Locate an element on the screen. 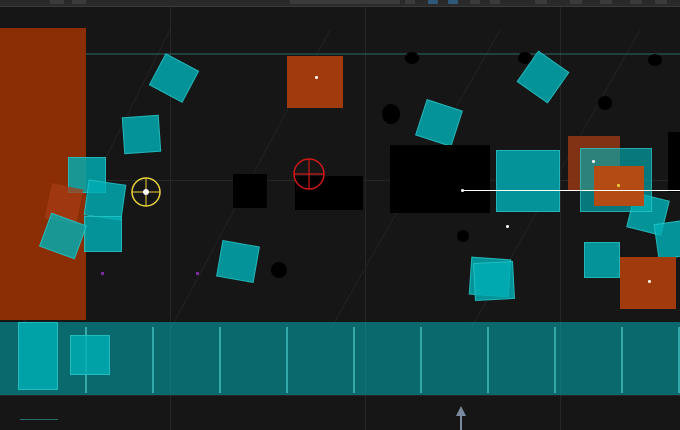 This screenshot has width=680, height=430. cyan-crate-large is located at coordinates (528, 181).